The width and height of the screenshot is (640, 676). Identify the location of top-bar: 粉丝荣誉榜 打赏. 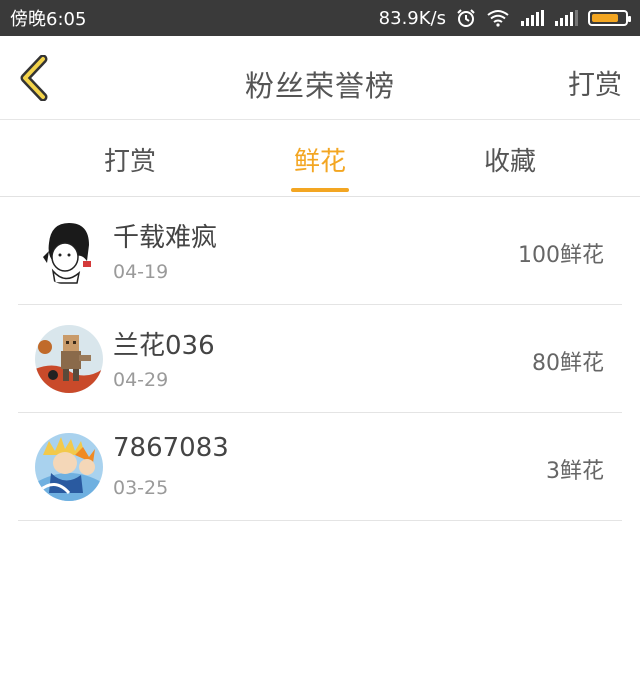
(320, 78).